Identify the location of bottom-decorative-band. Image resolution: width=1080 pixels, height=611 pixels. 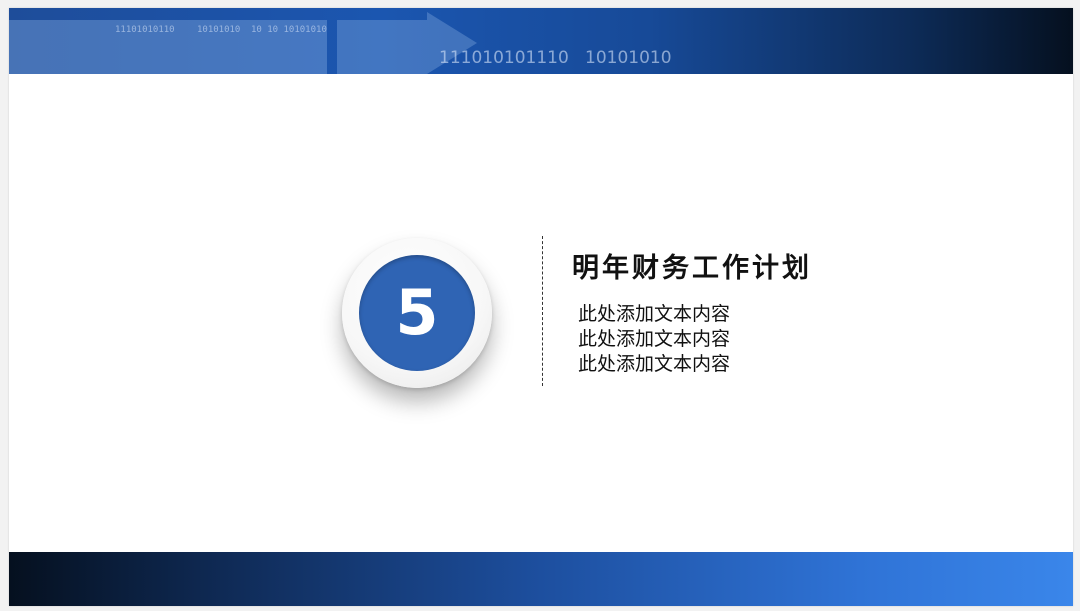
(541, 579).